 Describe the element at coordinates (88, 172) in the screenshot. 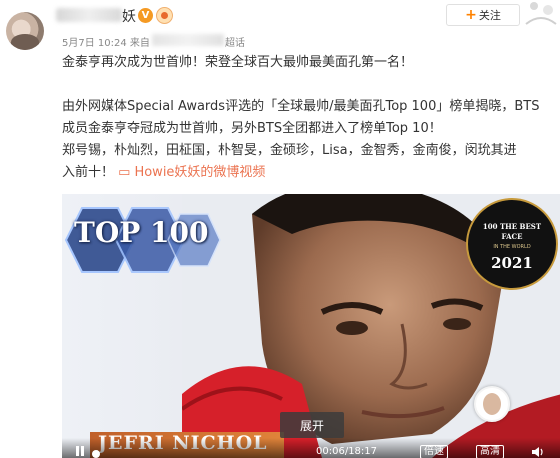

I see `post-text-tail: 入前十！` at that location.